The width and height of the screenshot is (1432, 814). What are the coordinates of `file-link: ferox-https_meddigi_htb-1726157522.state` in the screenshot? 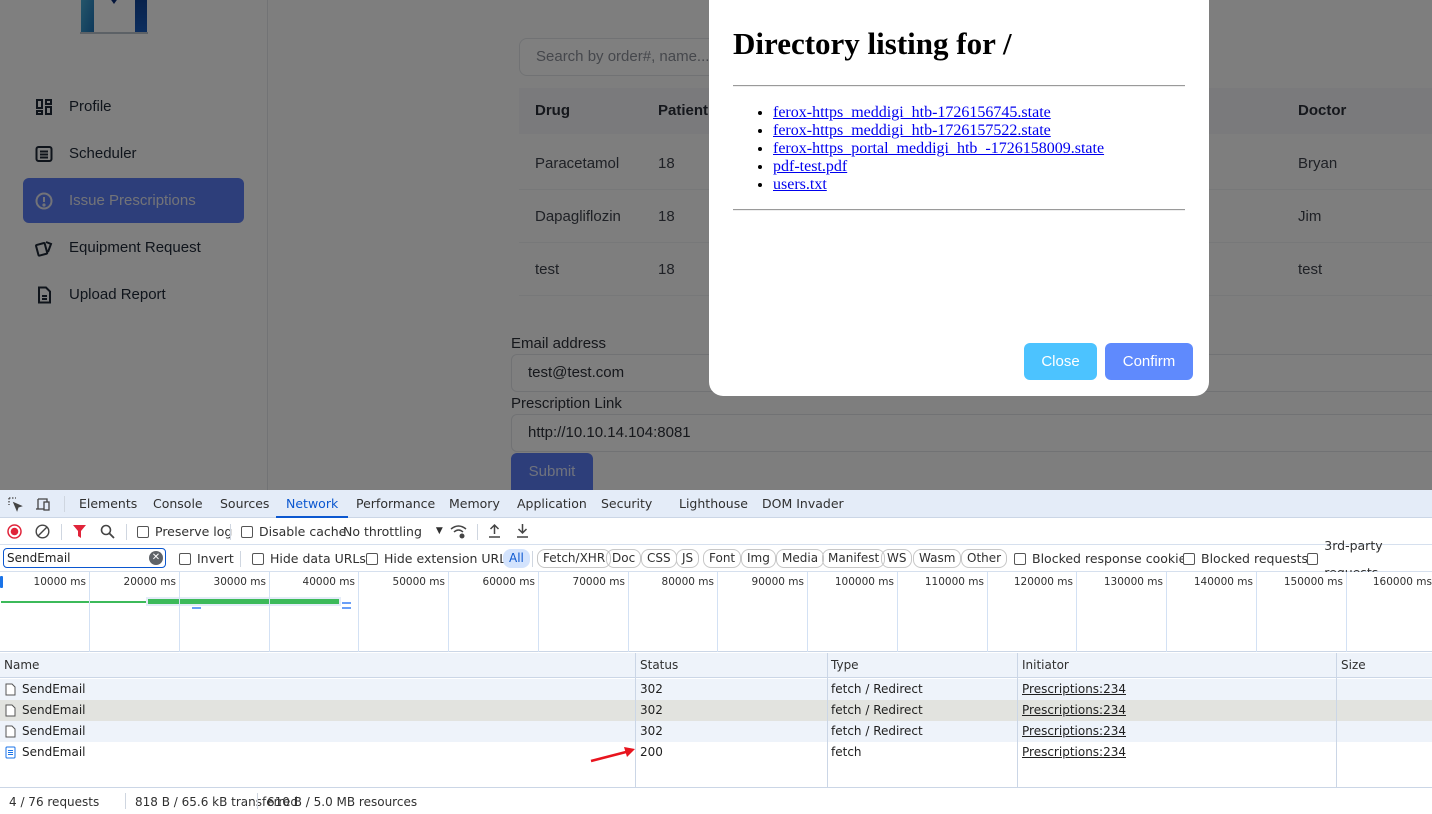 It's located at (912, 130).